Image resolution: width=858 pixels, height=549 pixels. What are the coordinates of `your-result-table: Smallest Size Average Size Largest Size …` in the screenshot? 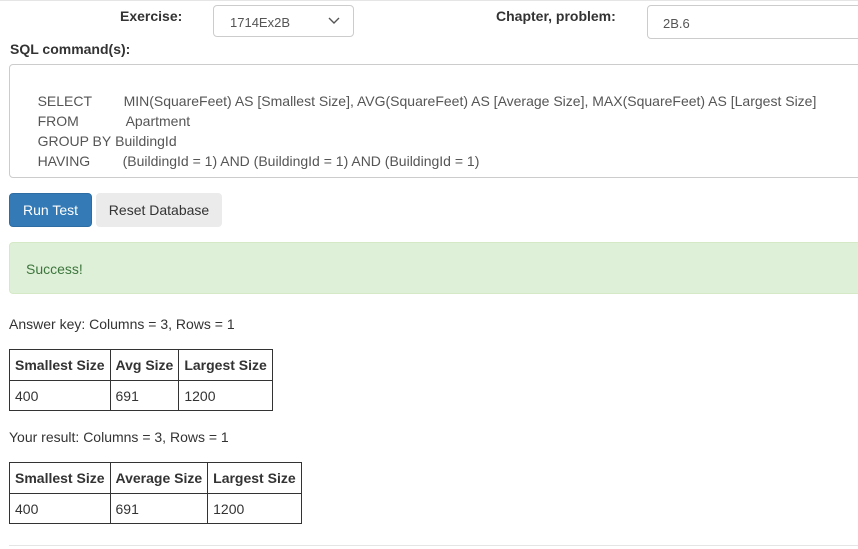 It's located at (155, 493).